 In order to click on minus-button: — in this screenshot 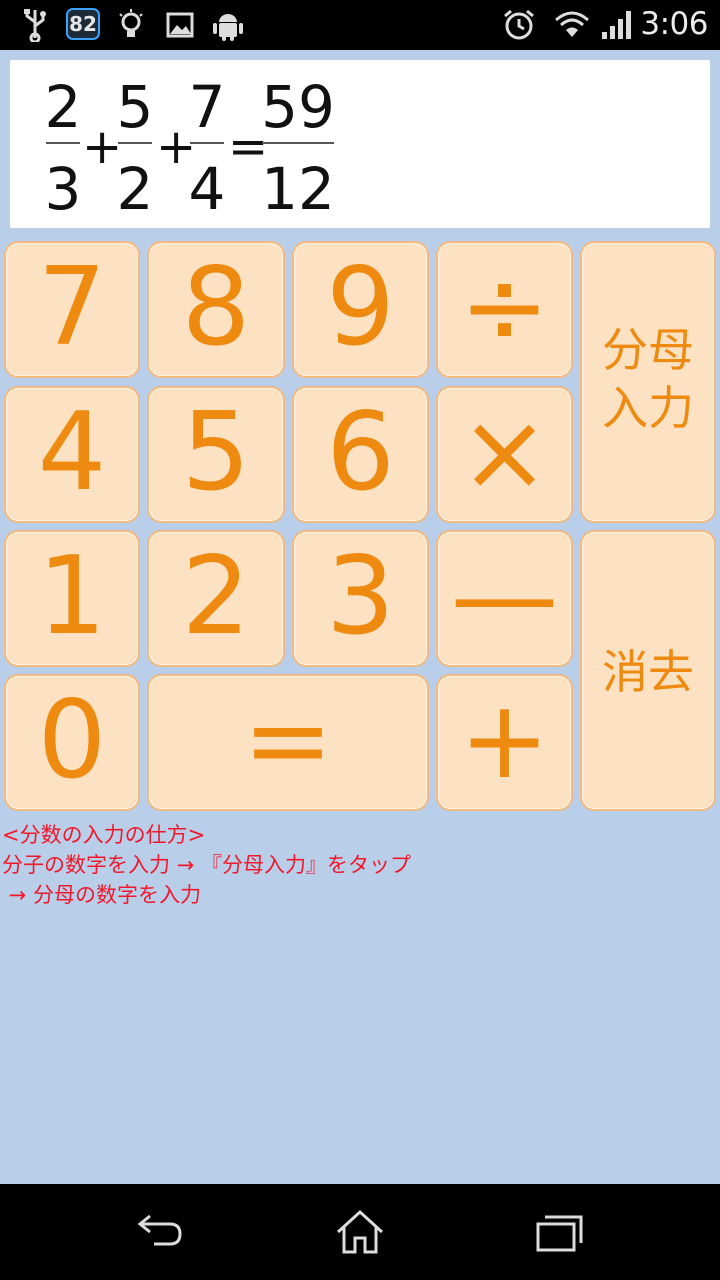, I will do `click(504, 598)`.